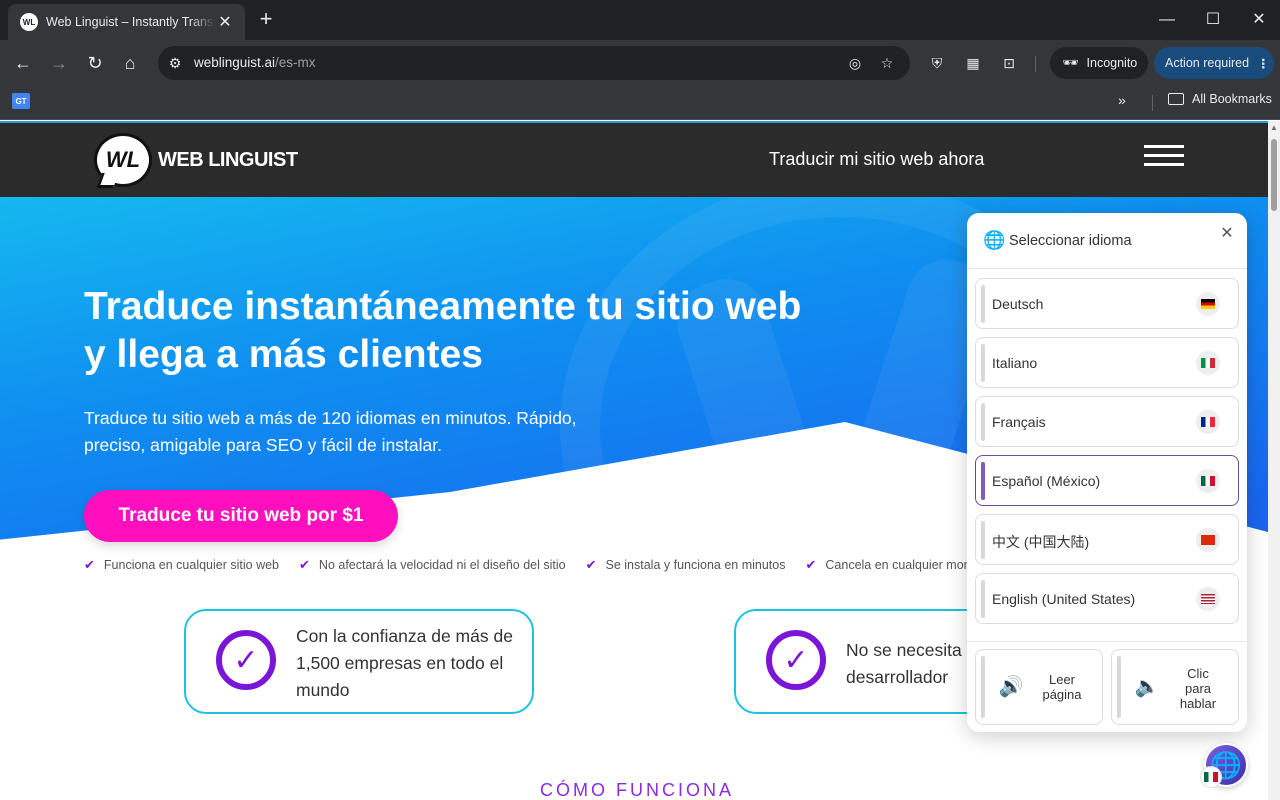 Image resolution: width=1280 pixels, height=800 pixels. I want to click on language-option-francais: Français, so click(1107, 421).